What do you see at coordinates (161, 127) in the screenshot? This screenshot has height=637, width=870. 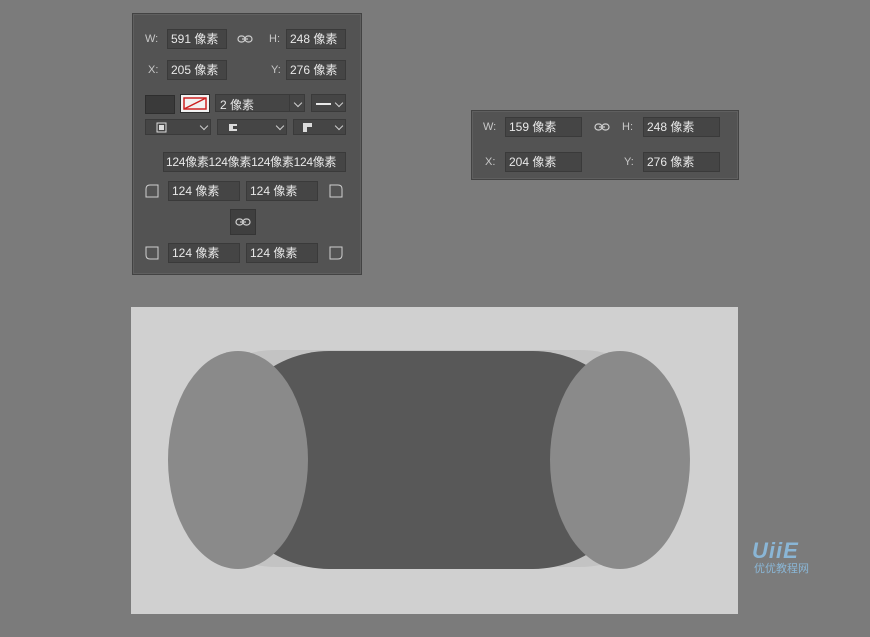 I see `stroke-align-icon` at bounding box center [161, 127].